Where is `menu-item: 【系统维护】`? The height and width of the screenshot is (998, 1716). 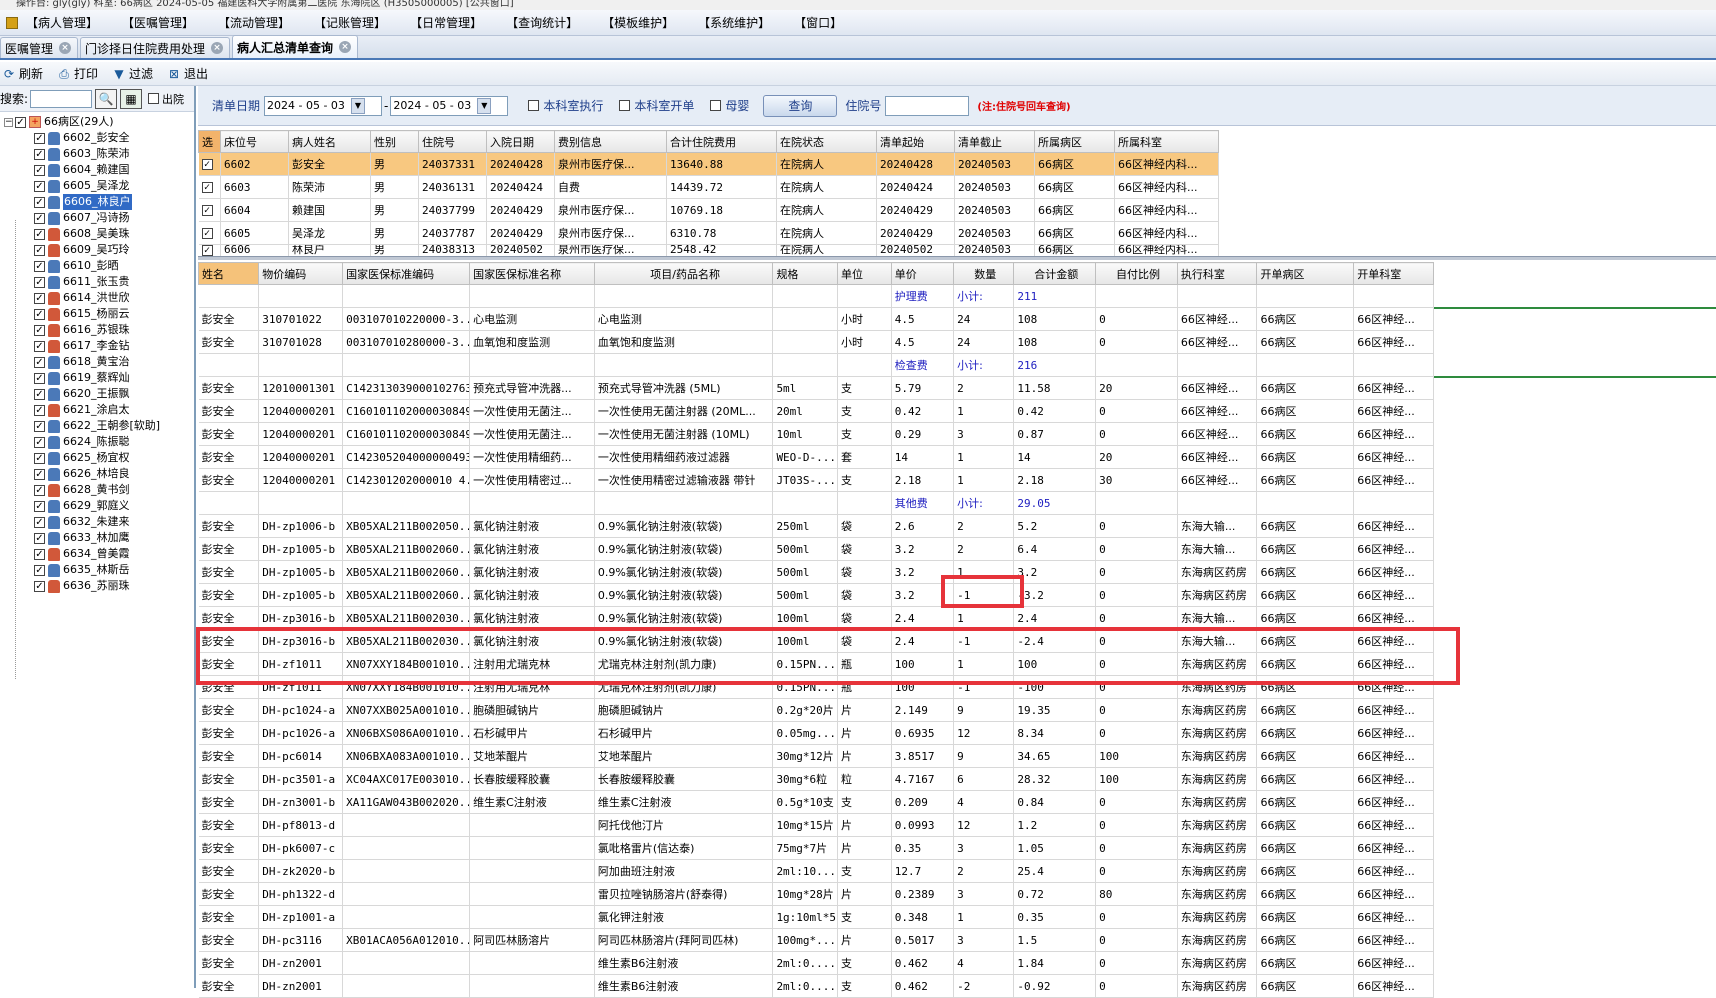 menu-item: 【系统维护】 is located at coordinates (734, 22).